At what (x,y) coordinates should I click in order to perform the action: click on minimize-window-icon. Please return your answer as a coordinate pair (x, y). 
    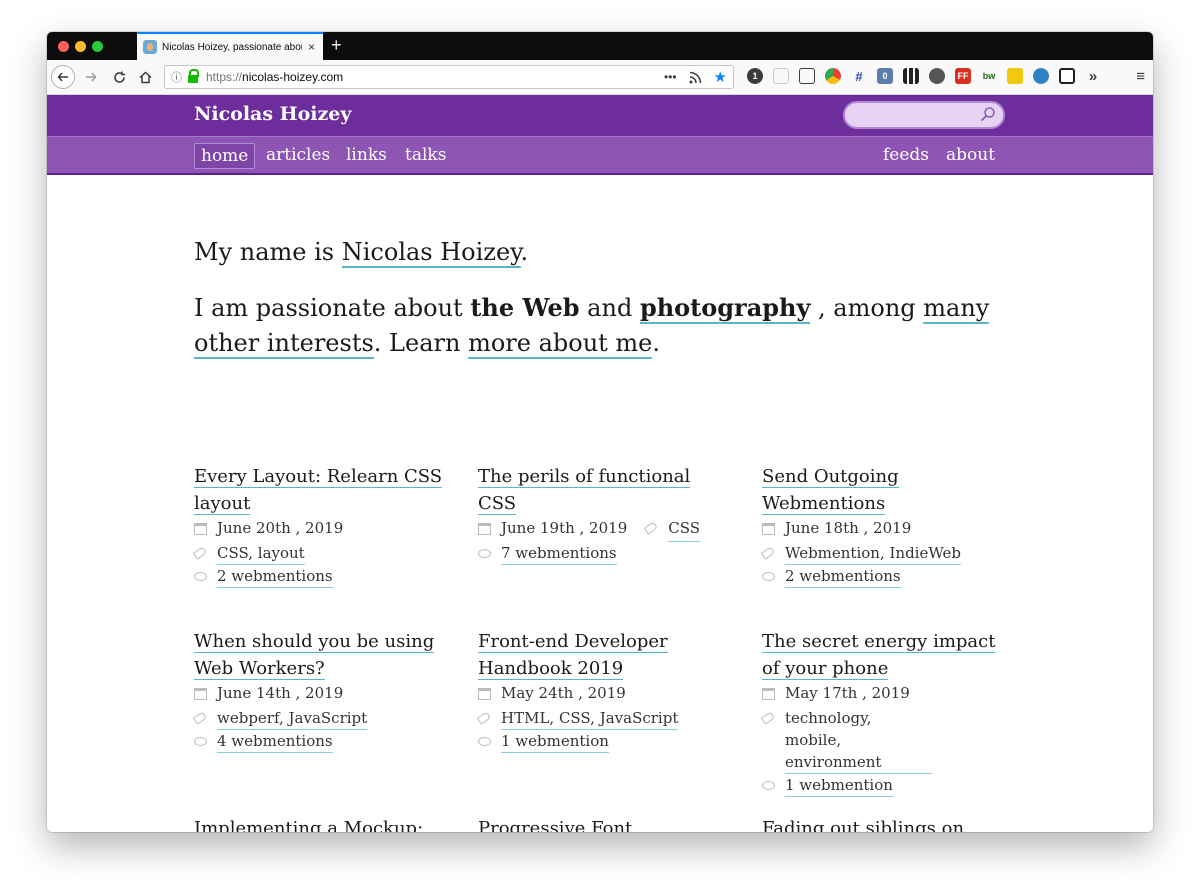
    Looking at the image, I should click on (80, 46).